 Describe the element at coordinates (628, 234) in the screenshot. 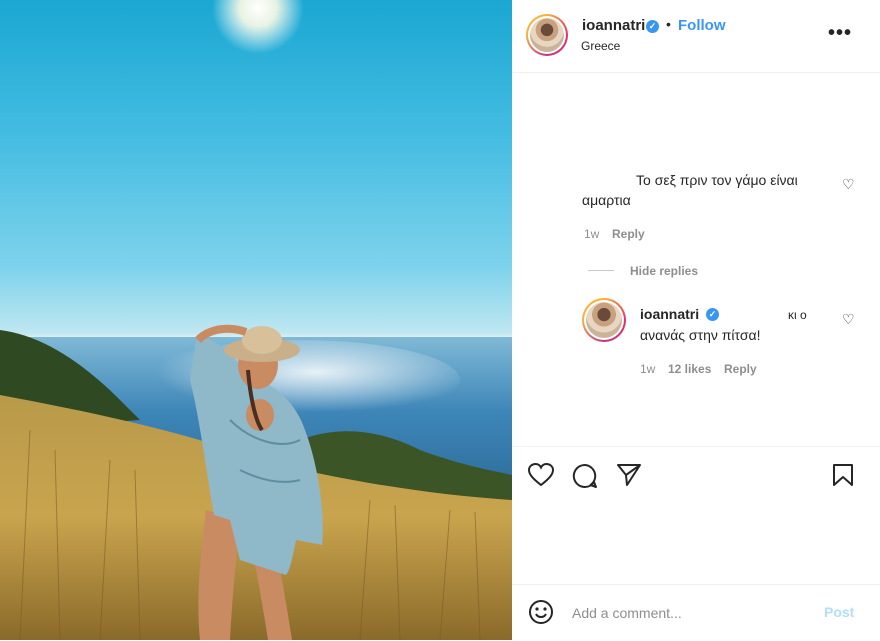

I see `comment-reply-button: Reply` at that location.